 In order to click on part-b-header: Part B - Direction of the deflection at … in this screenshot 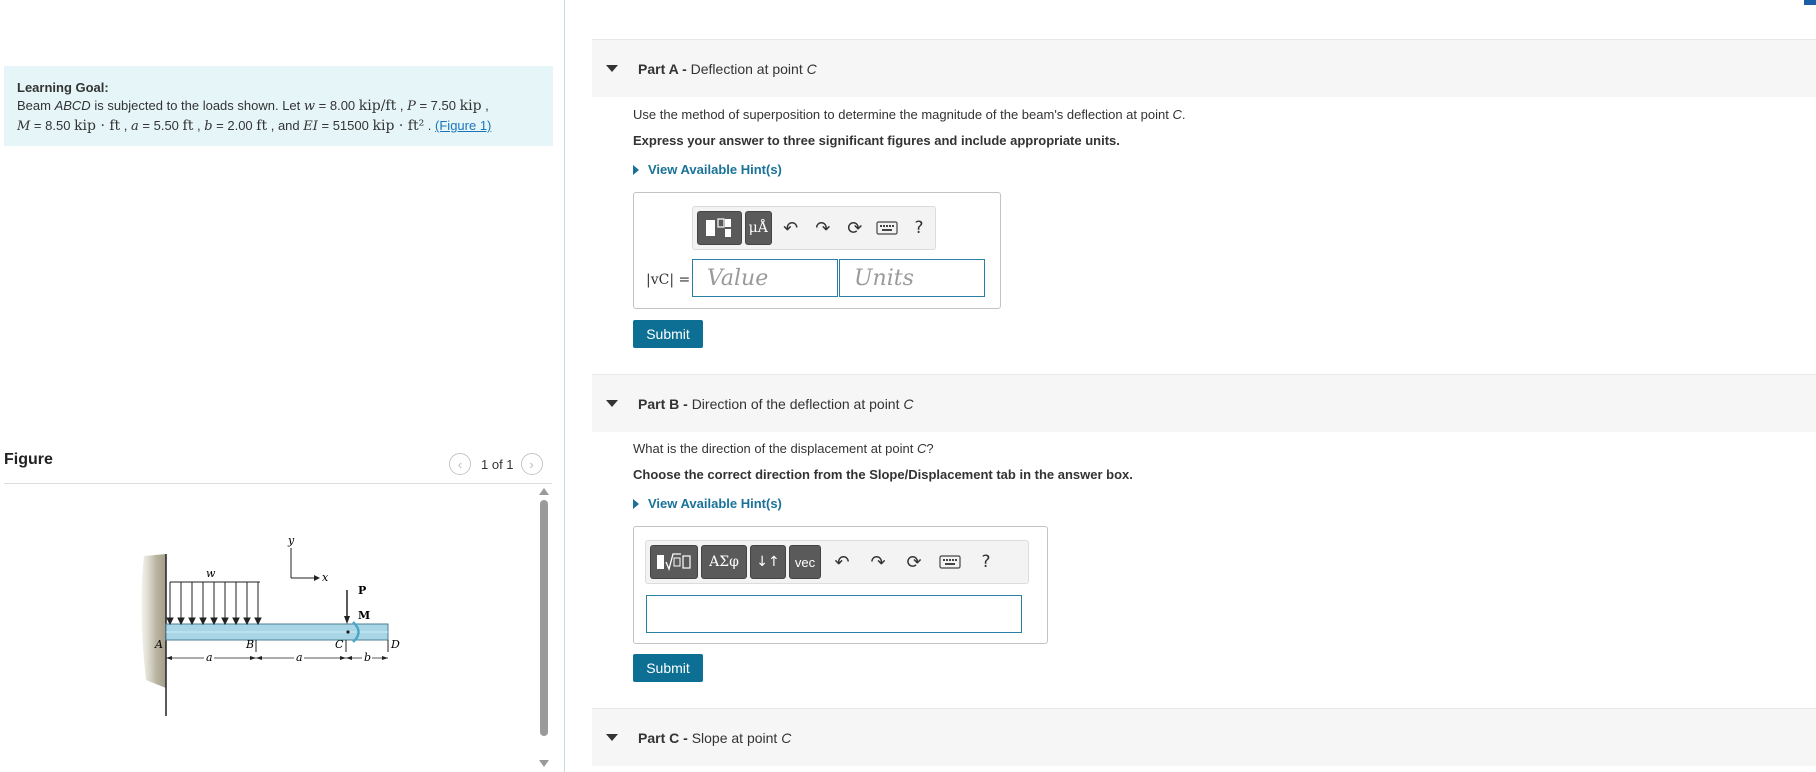, I will do `click(1204, 403)`.